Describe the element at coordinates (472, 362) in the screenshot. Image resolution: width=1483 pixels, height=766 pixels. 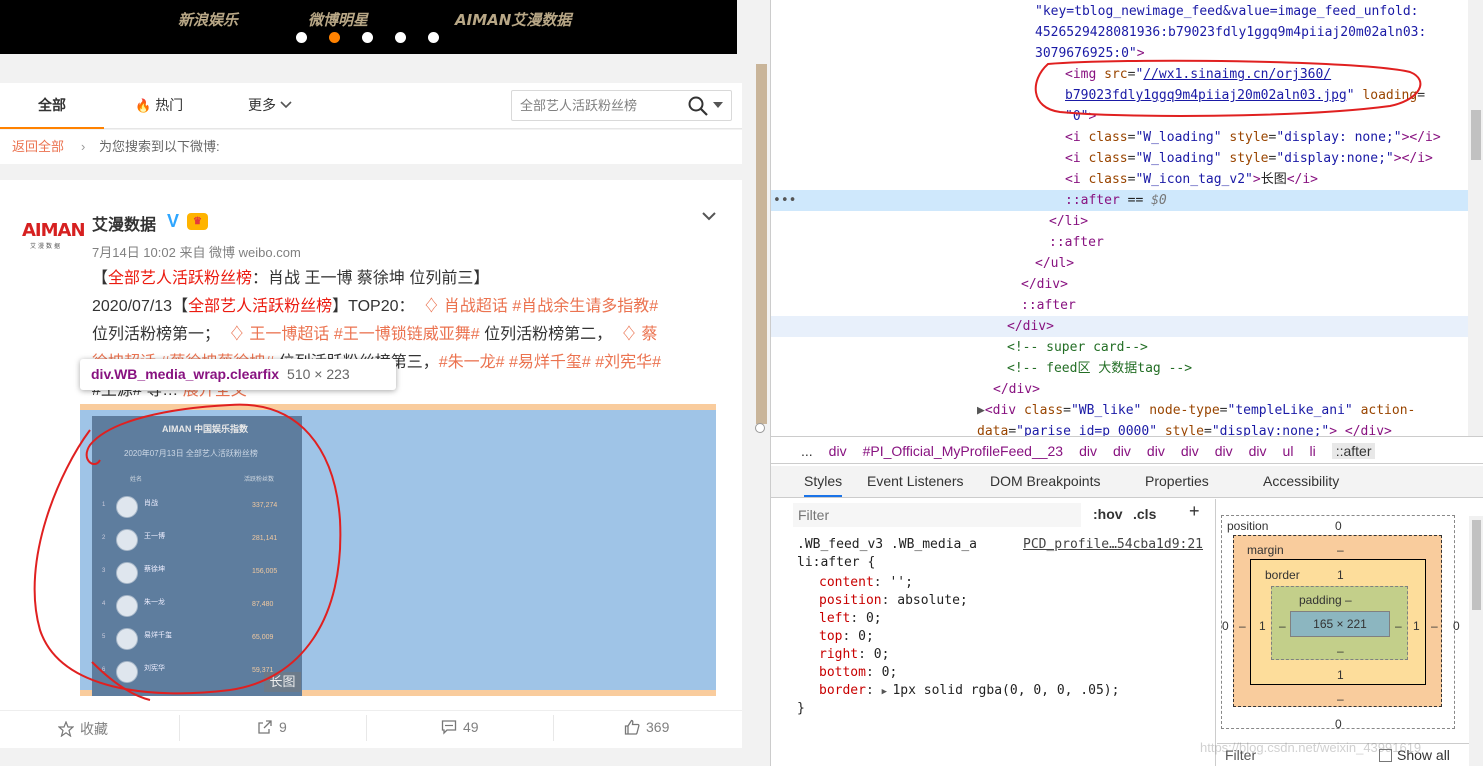
I see `hashtag-link: #朱一龙#` at that location.